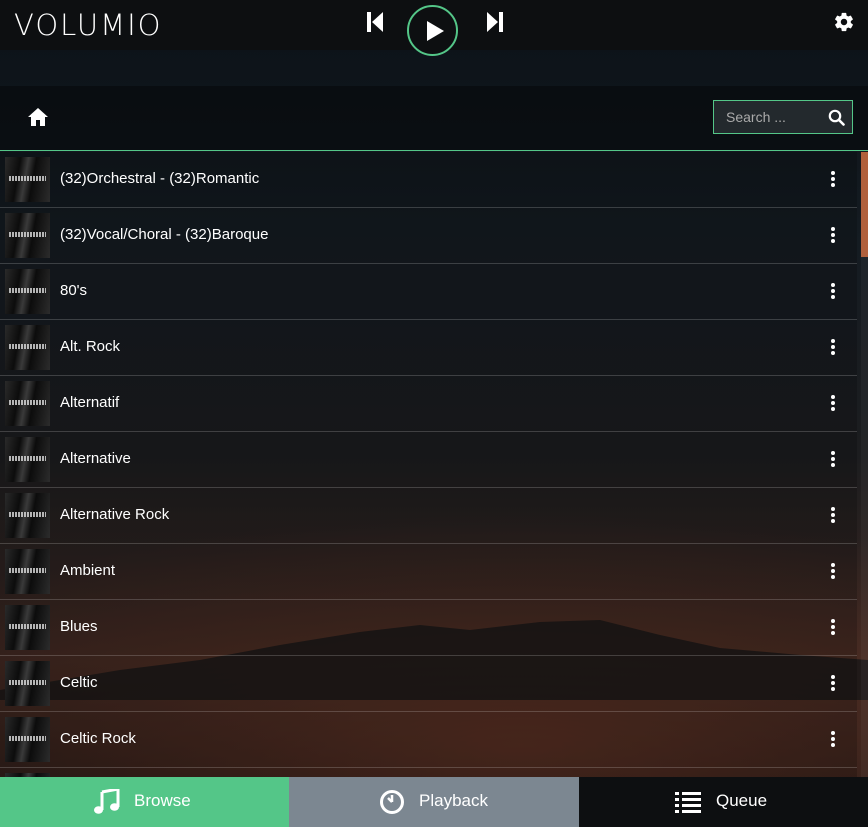  What do you see at coordinates (88, 570) in the screenshot?
I see `list-item-label: Ambient` at bounding box center [88, 570].